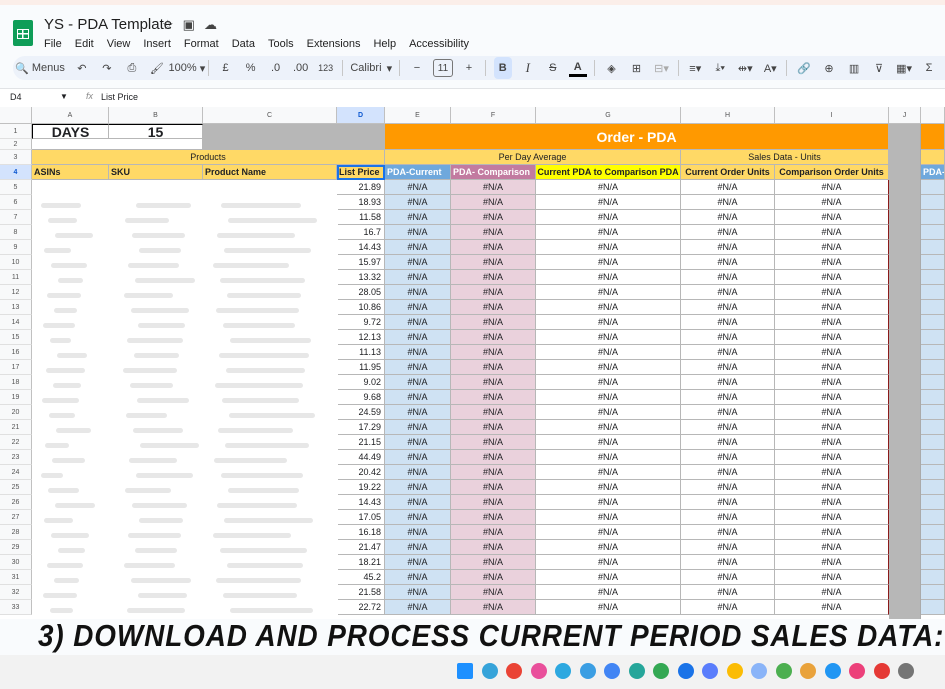 The height and width of the screenshot is (689, 945). What do you see at coordinates (16, 457) in the screenshot?
I see `row-header: 23` at bounding box center [16, 457].